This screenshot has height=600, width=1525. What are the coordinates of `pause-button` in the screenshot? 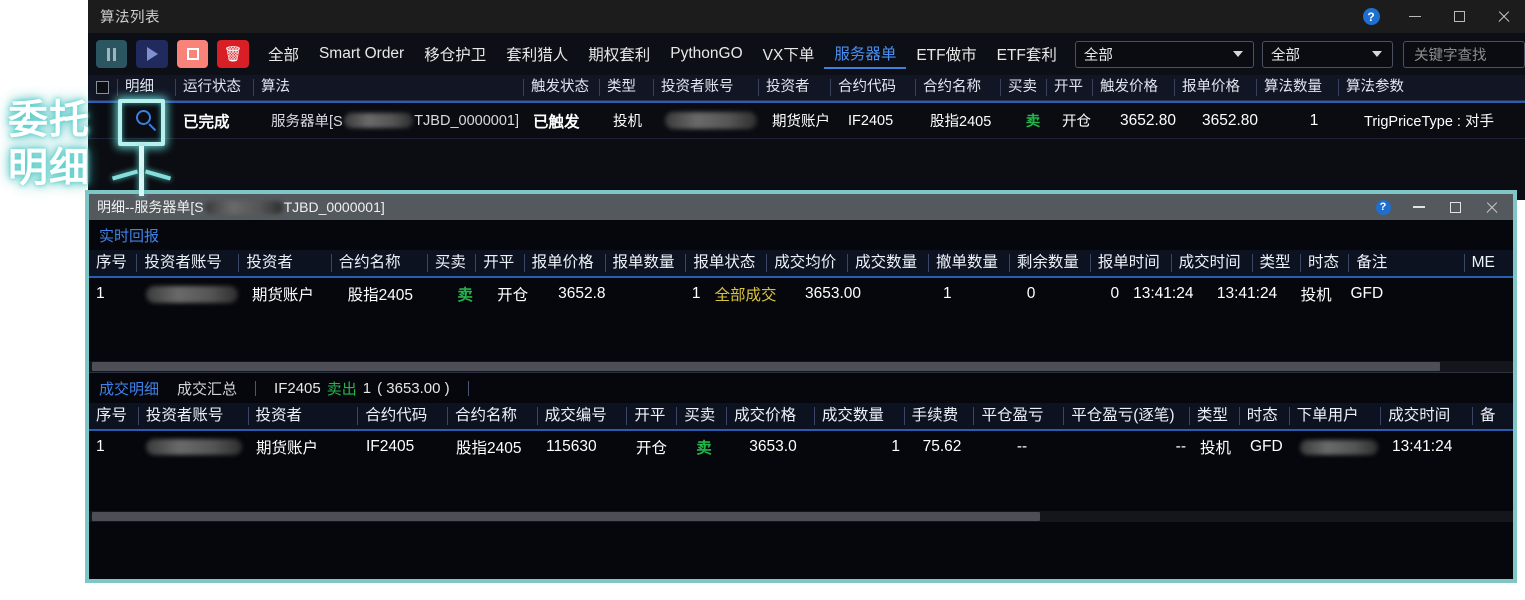 It's located at (112, 54).